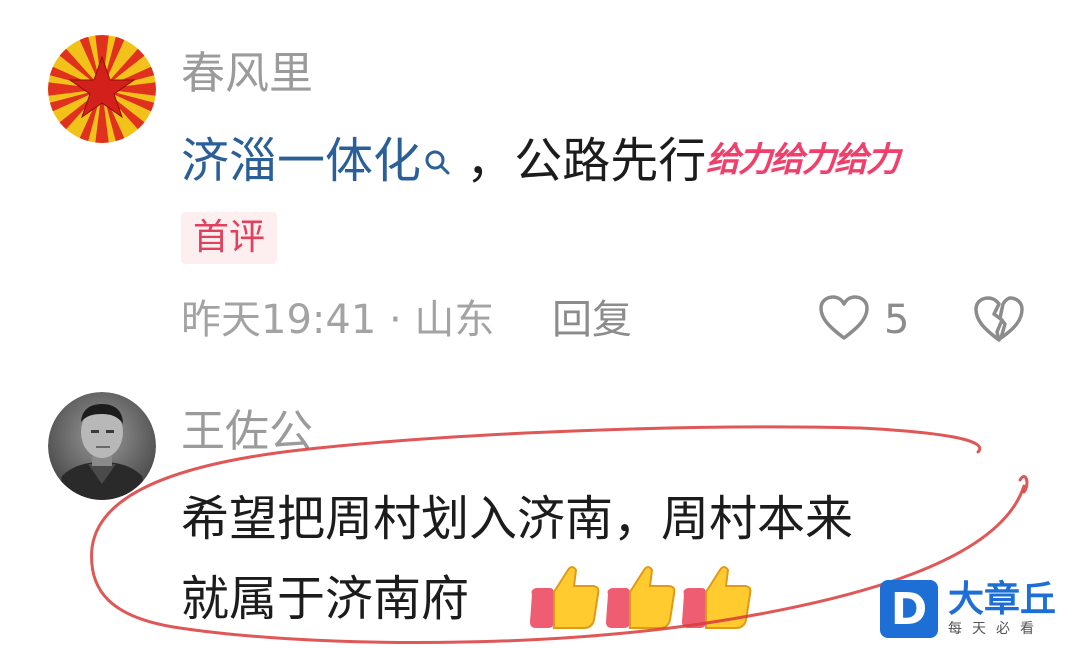  I want to click on avatar-chunfengli, so click(102, 89).